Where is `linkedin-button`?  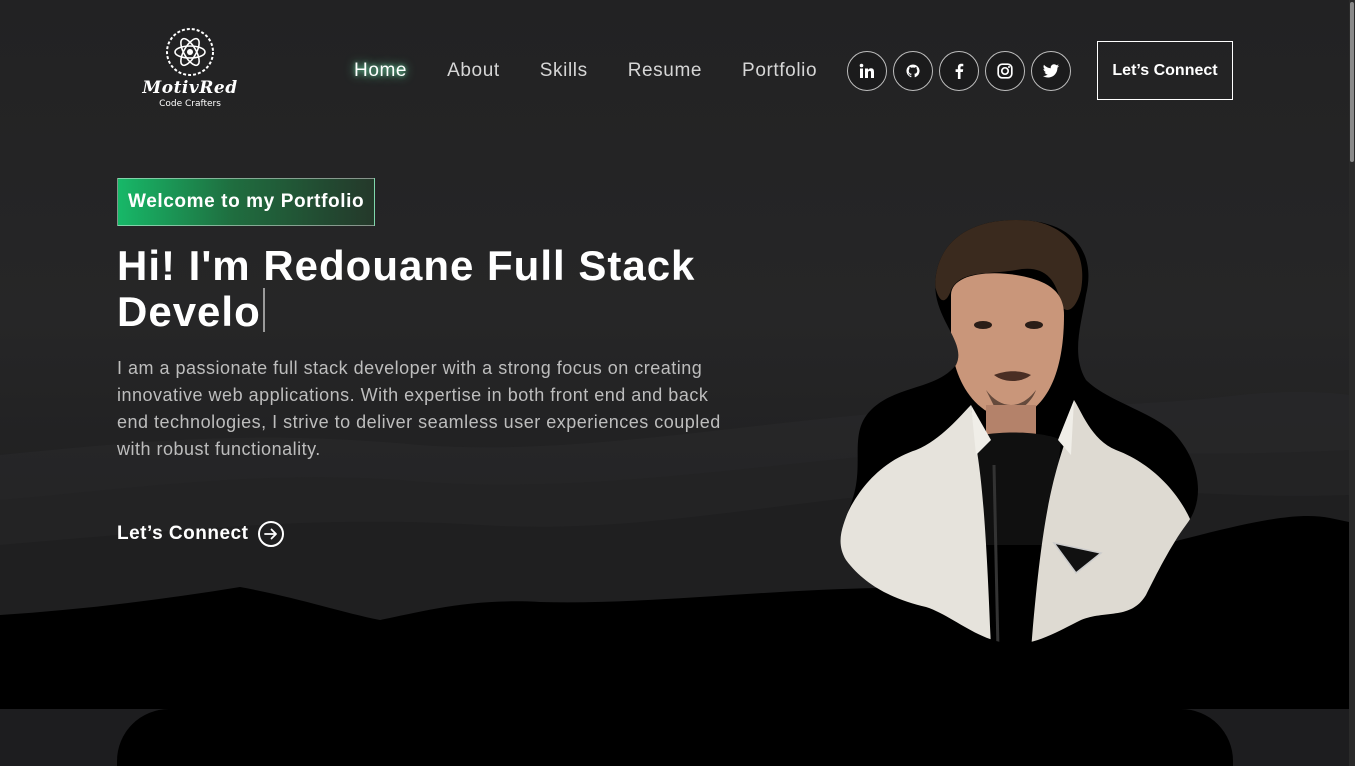
linkedin-button is located at coordinates (867, 71).